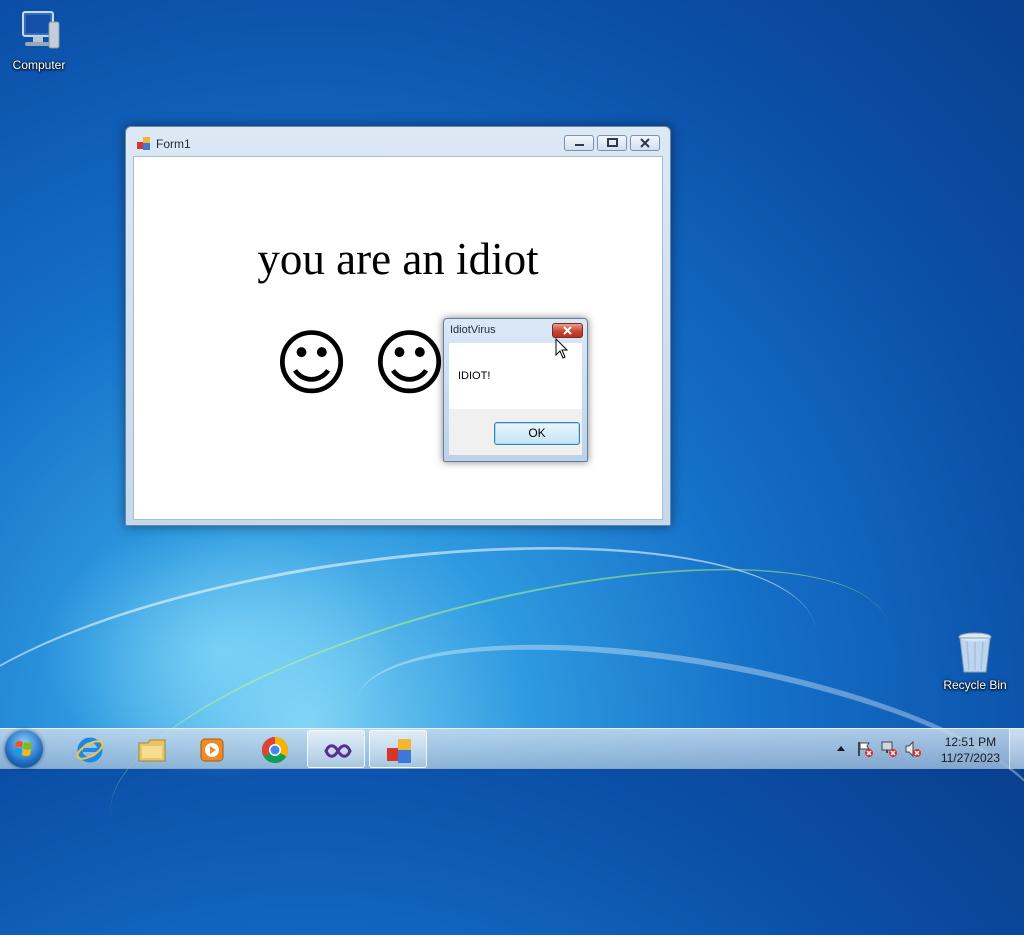 This screenshot has height=935, width=1024. I want to click on media-player-icon, so click(212, 750).